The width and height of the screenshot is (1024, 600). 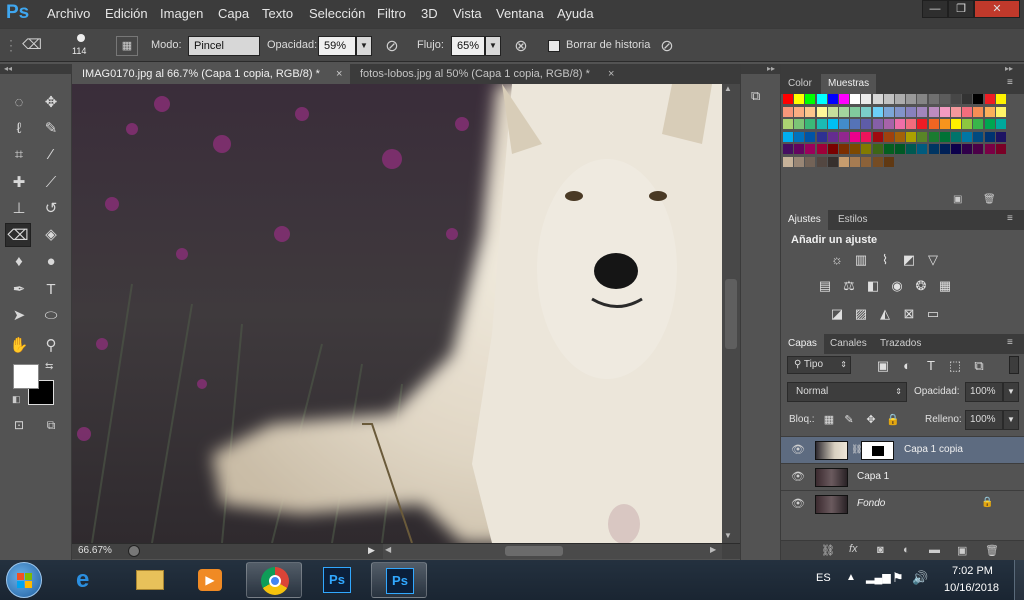 What do you see at coordinates (984, 420) in the screenshot?
I see `fill-input: 100%` at bounding box center [984, 420].